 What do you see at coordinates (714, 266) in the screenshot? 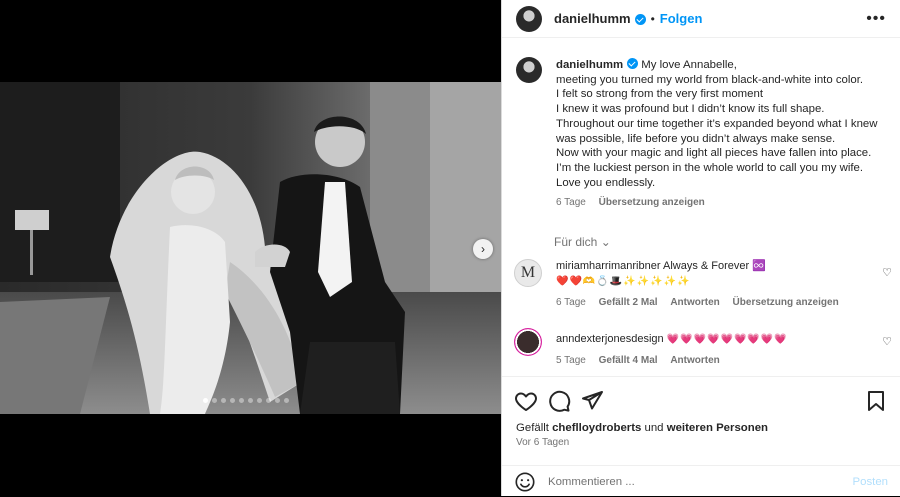
I see `comment-text: Always & Forever ♾️` at bounding box center [714, 266].